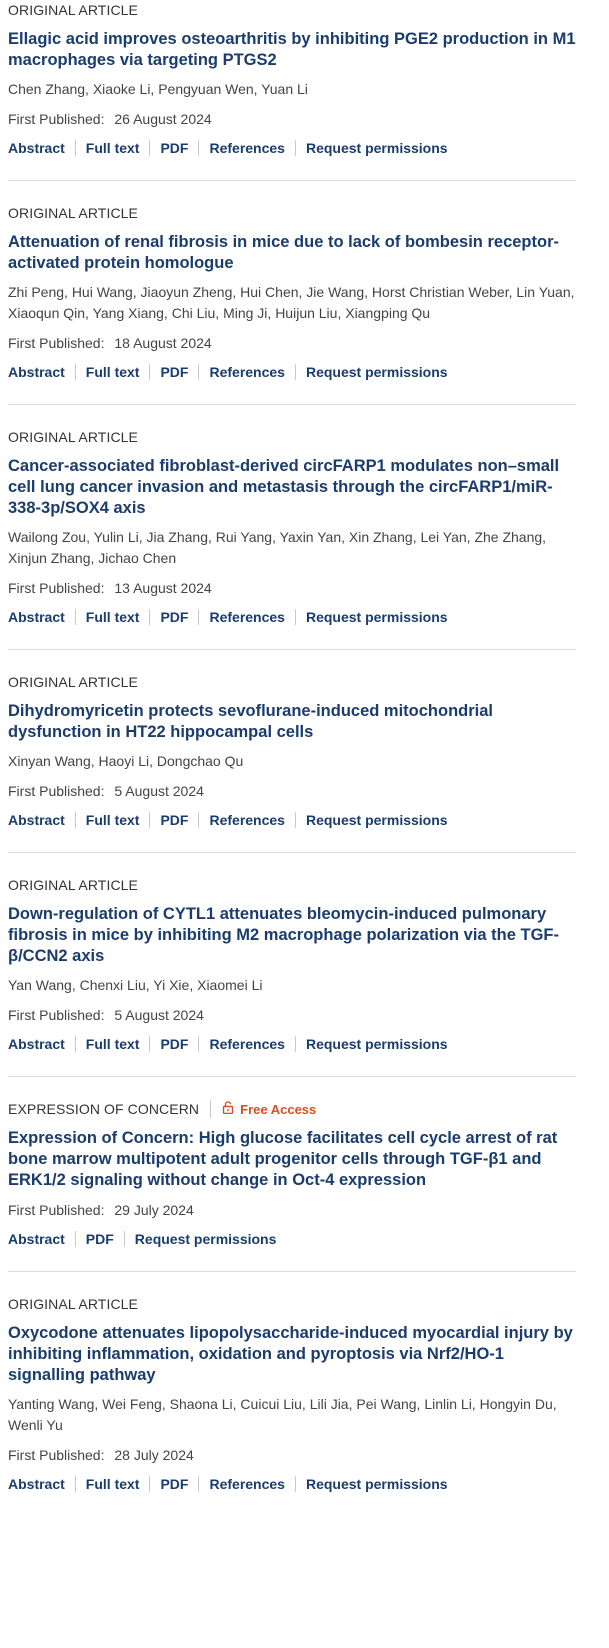  Describe the element at coordinates (292, 119) in the screenshot. I see `article-published: First Published: 26 August 2024` at that location.